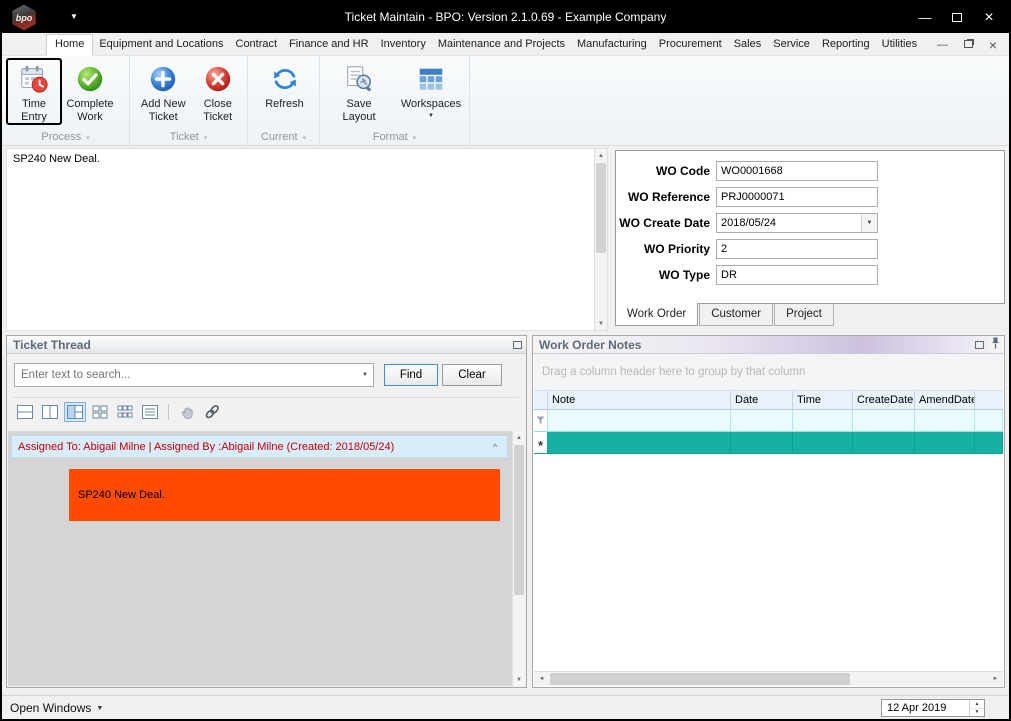  Describe the element at coordinates (100, 412) in the screenshot. I see `thread-view-tiles-icon` at that location.